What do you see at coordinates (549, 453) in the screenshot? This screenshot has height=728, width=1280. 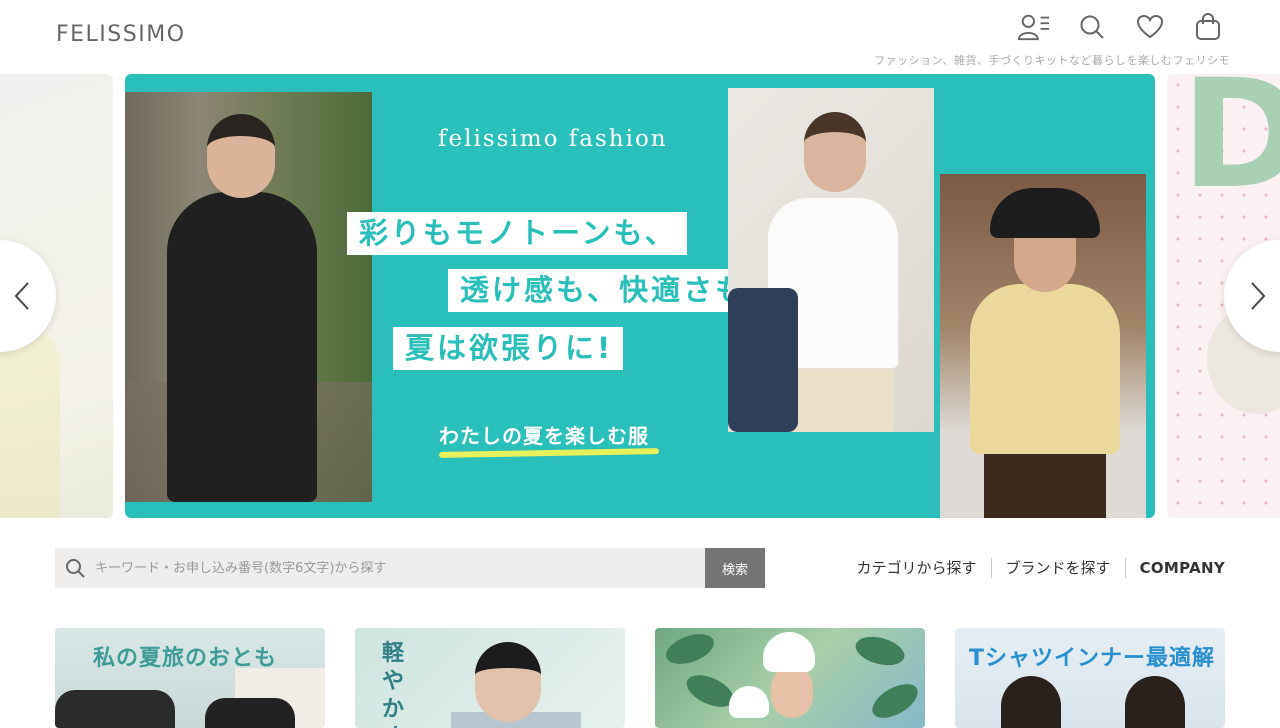 I see `hero-sub-underline` at bounding box center [549, 453].